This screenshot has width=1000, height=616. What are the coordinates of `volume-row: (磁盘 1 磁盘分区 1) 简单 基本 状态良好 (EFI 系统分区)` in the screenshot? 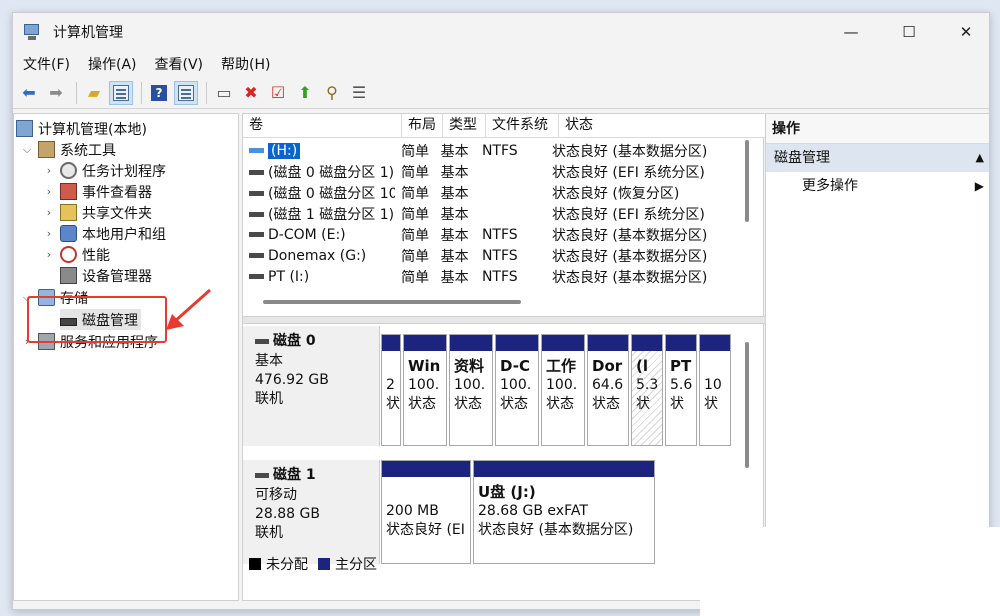 It's located at (493, 213).